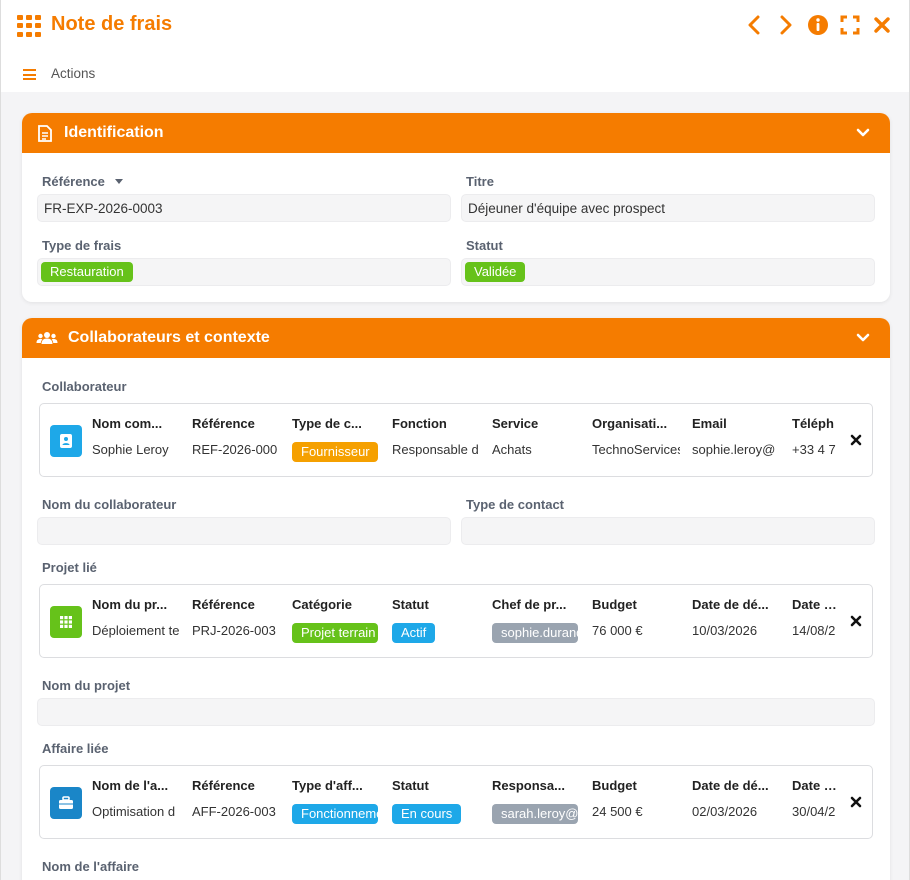 This screenshot has width=910, height=880. What do you see at coordinates (456, 338) in the screenshot?
I see `context-header: Collaborateurs et contexte` at bounding box center [456, 338].